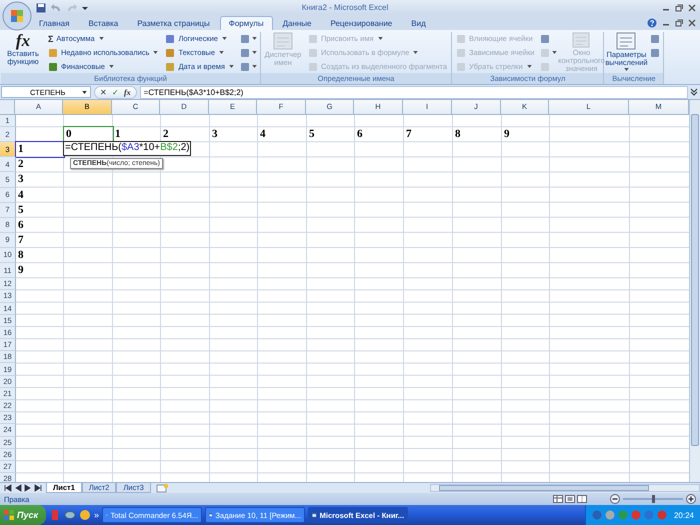  I want to click on cell-editor: =СТЕПЕНЬ($A3*10+B$2;2), so click(127, 148).